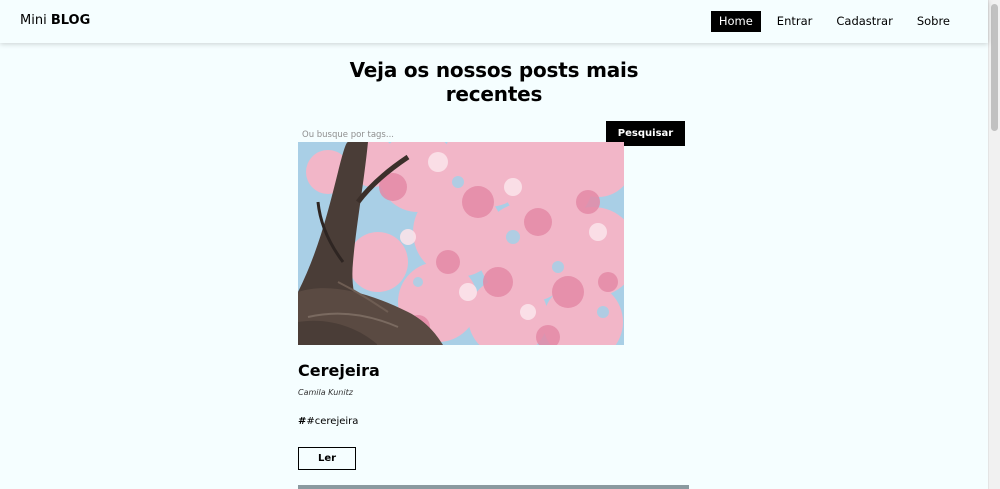 The width and height of the screenshot is (1000, 489). I want to click on scrollbar-thumb, so click(994, 67).